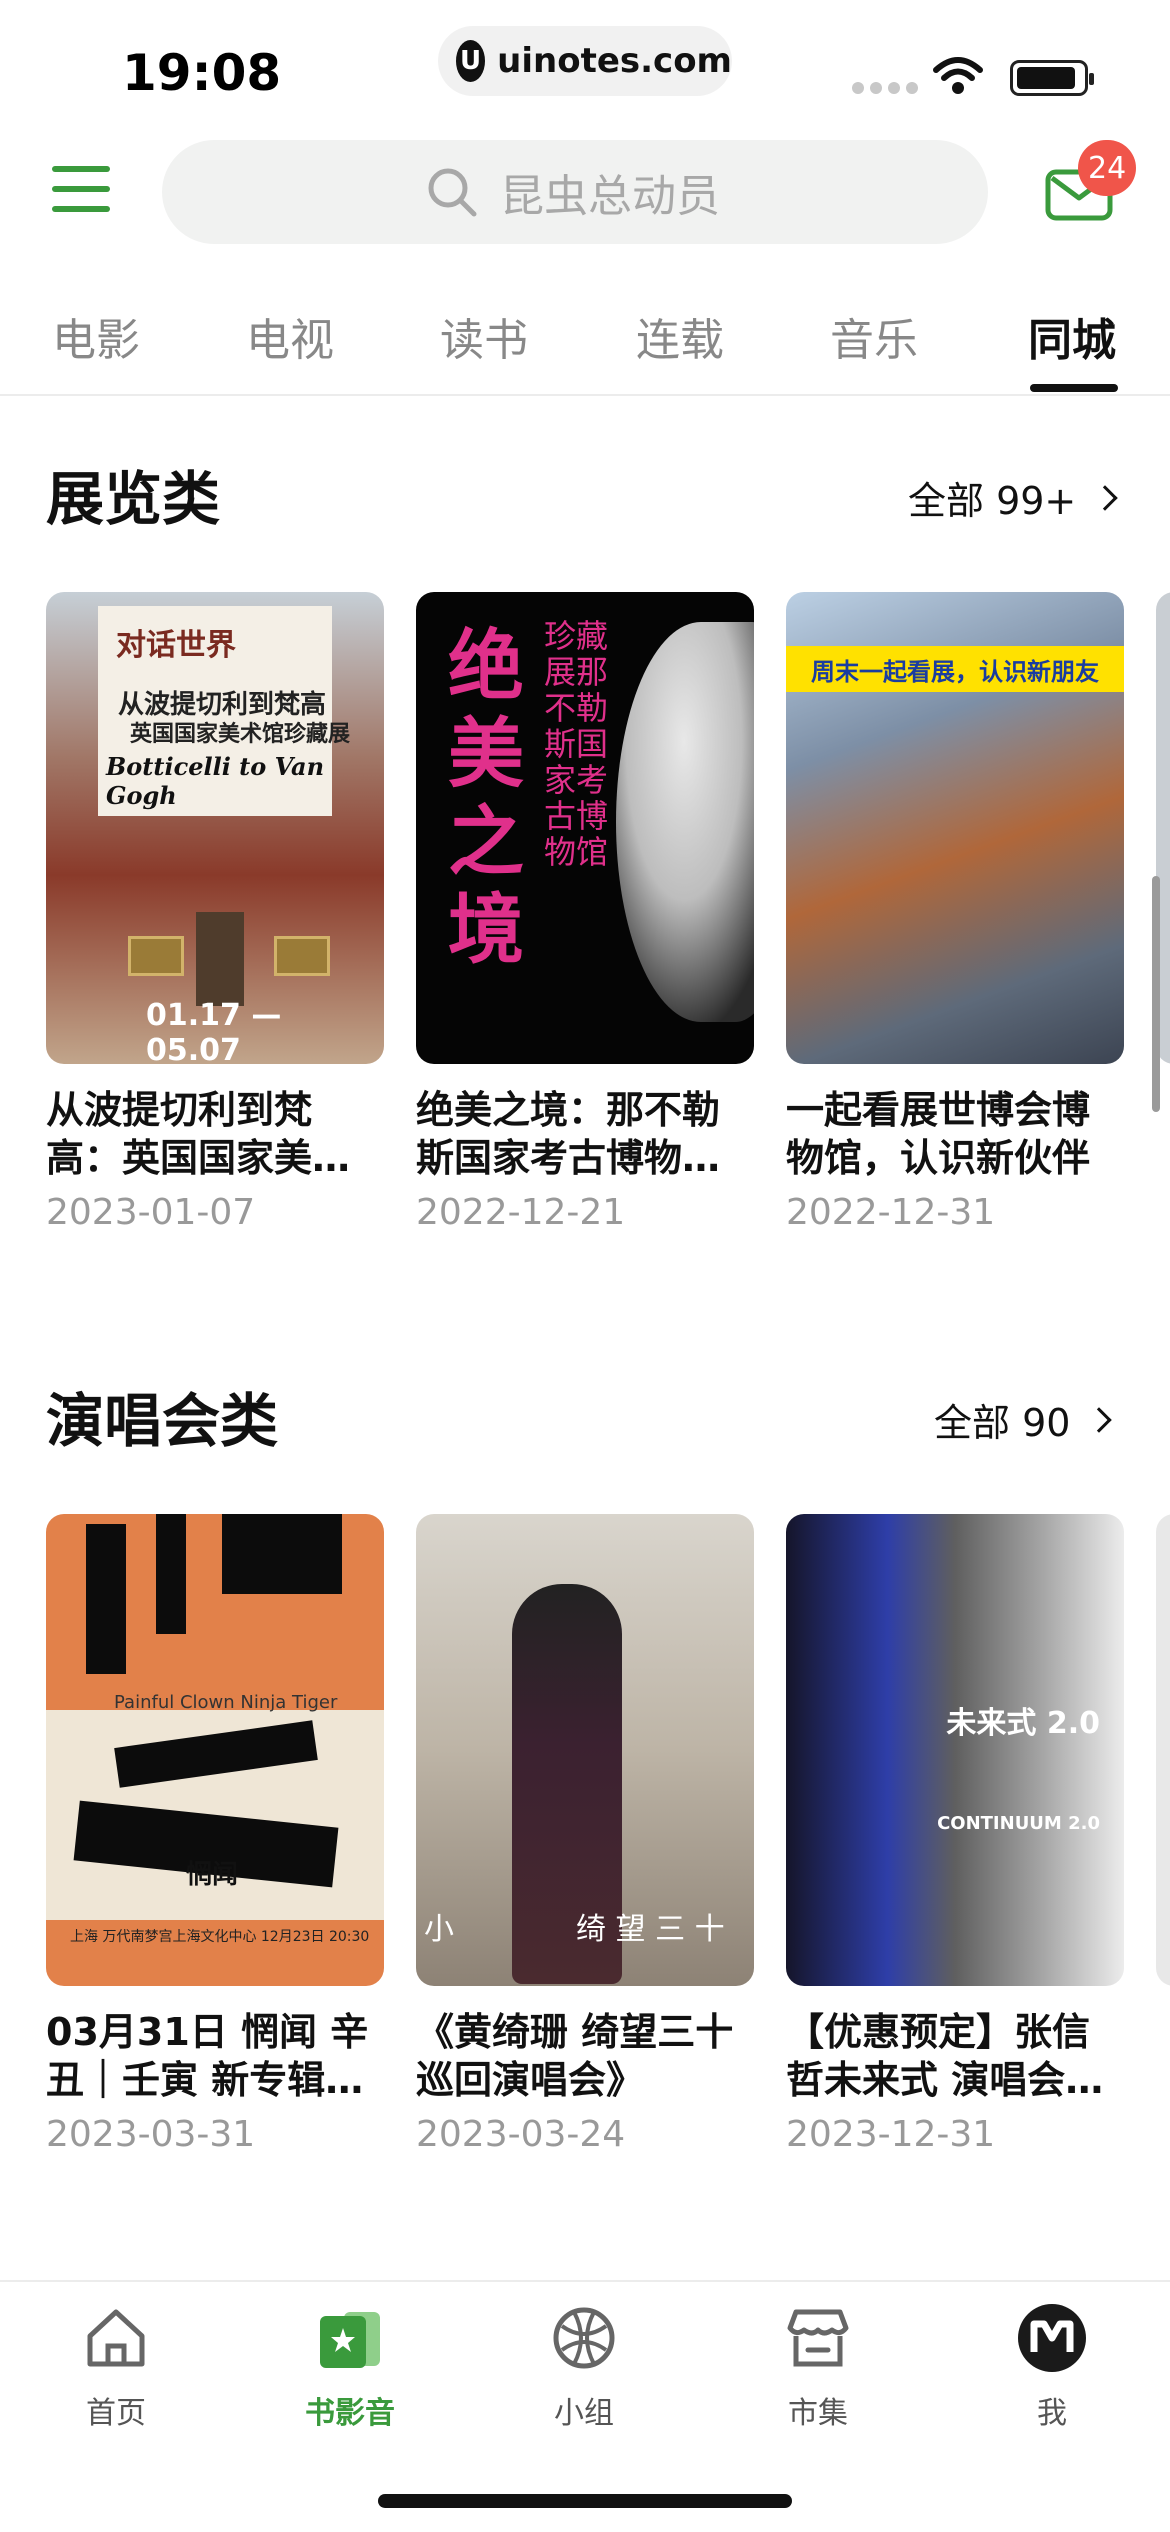  I want to click on see-all-exhibitions: 全部 99+, so click(1013, 497).